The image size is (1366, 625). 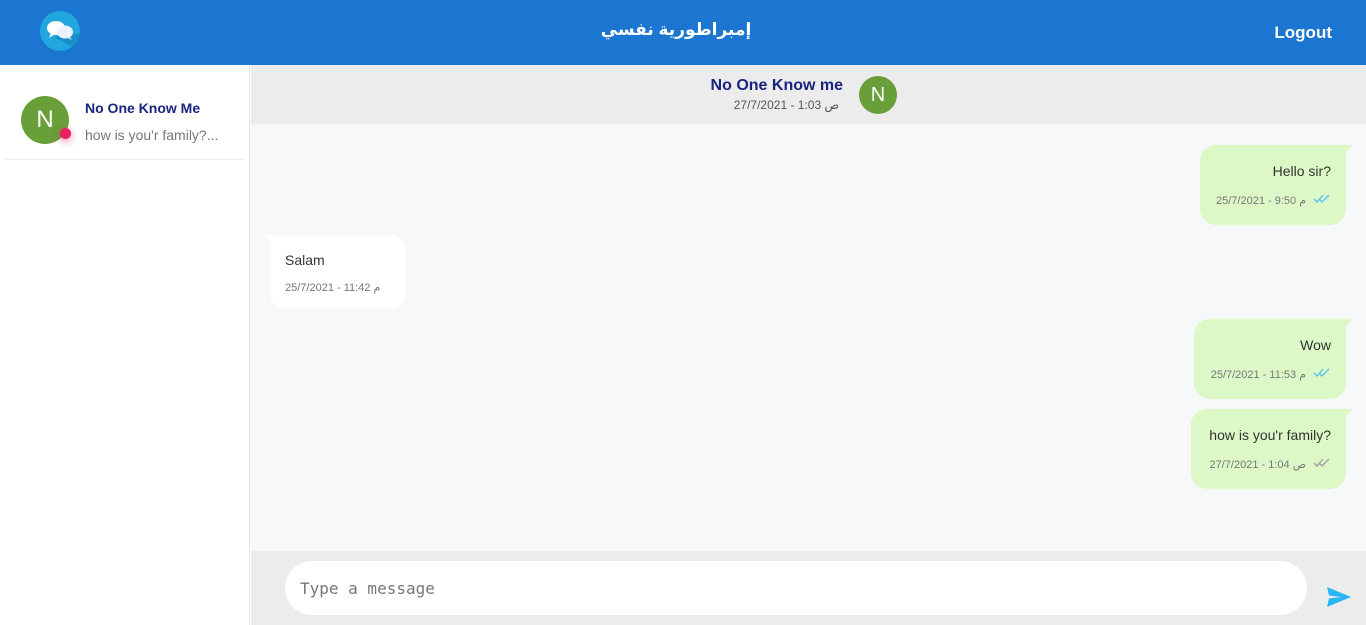 What do you see at coordinates (143, 108) in the screenshot?
I see `conversation-name: No One Know Me` at bounding box center [143, 108].